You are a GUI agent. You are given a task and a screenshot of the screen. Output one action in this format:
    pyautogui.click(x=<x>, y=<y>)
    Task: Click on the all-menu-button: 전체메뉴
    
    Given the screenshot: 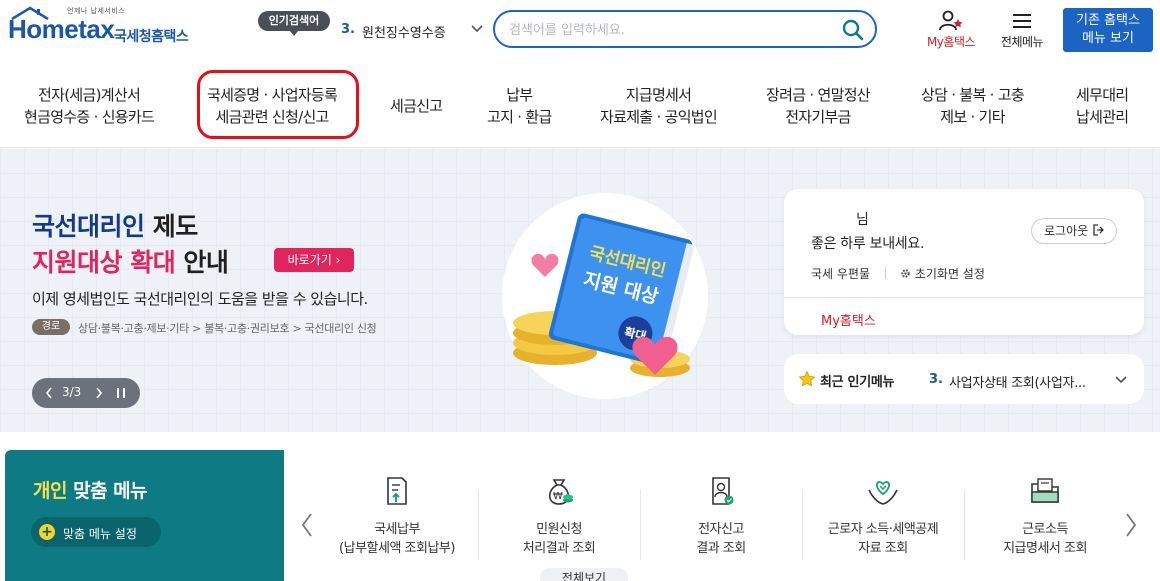 What is the action you would take?
    pyautogui.click(x=1022, y=32)
    